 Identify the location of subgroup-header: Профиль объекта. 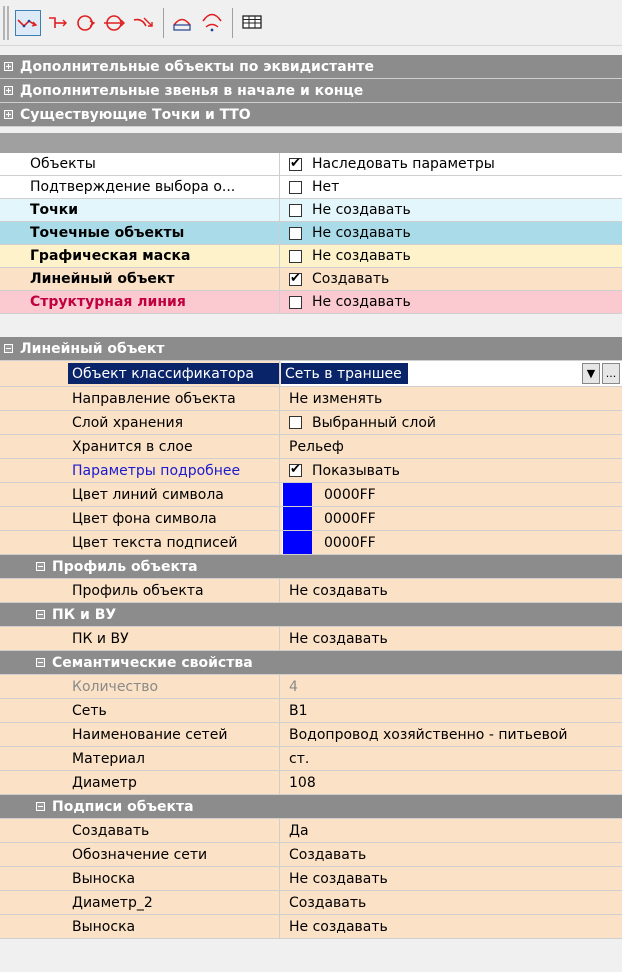
(311, 567).